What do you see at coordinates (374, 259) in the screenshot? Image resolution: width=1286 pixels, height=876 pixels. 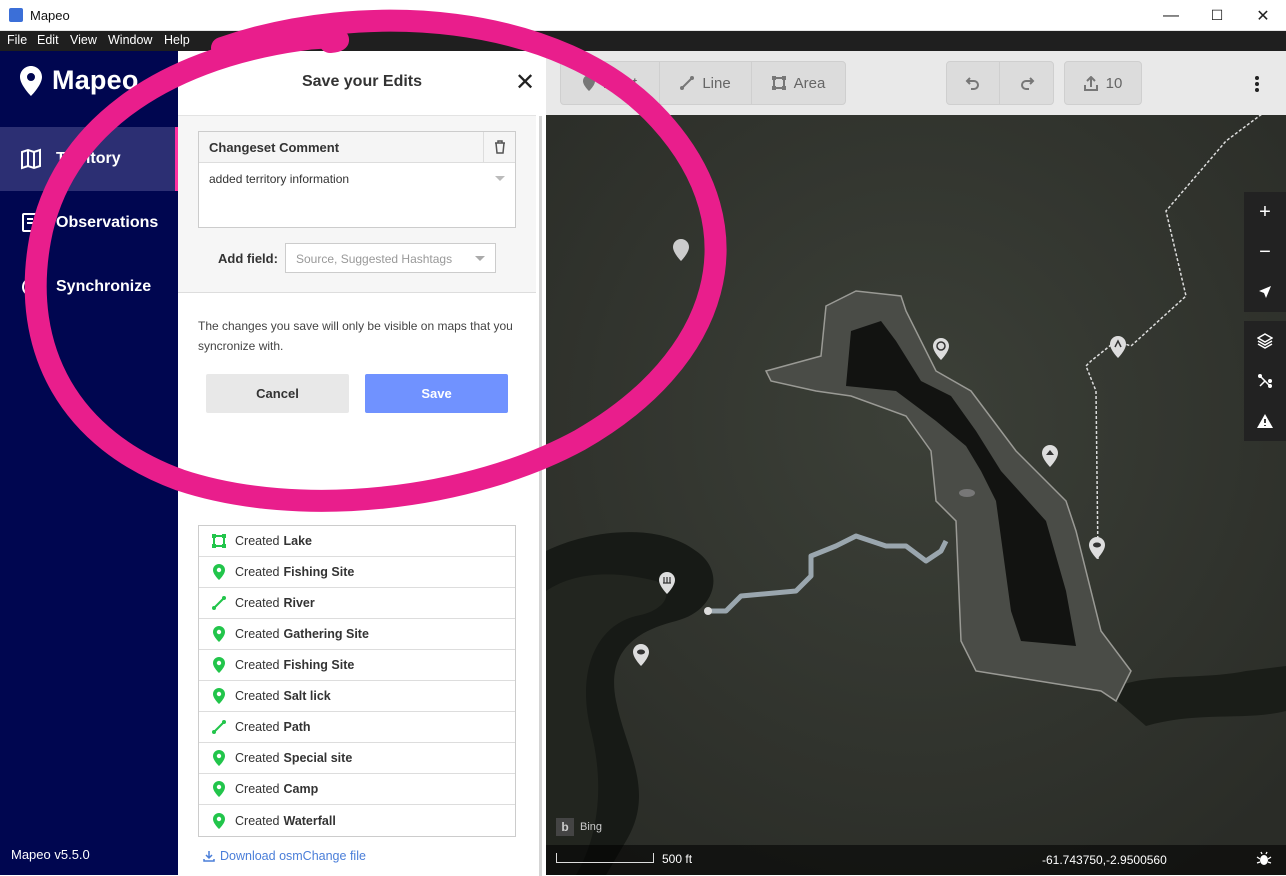 I see `add-field-placeholder: Source, Suggested Hashtags` at bounding box center [374, 259].